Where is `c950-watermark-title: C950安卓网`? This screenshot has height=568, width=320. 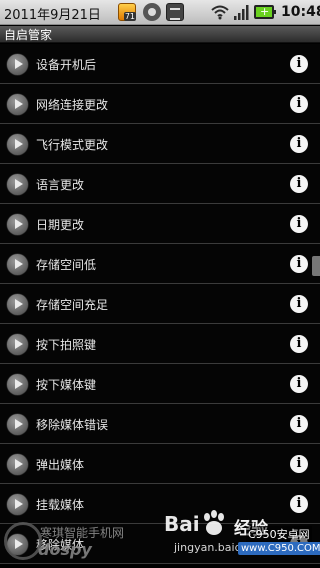
c950-watermark-title: C950安卓网 is located at coordinates (279, 534).